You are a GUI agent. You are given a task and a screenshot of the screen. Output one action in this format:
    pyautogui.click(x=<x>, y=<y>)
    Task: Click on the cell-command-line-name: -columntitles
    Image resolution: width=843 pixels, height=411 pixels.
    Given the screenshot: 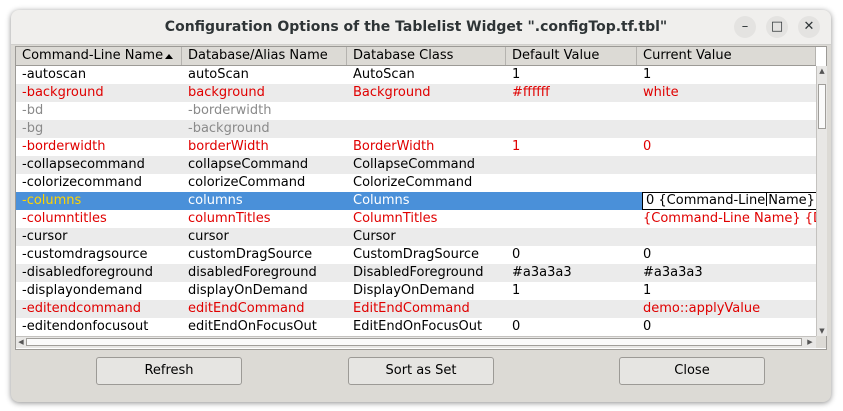 What is the action you would take?
    pyautogui.click(x=99, y=219)
    